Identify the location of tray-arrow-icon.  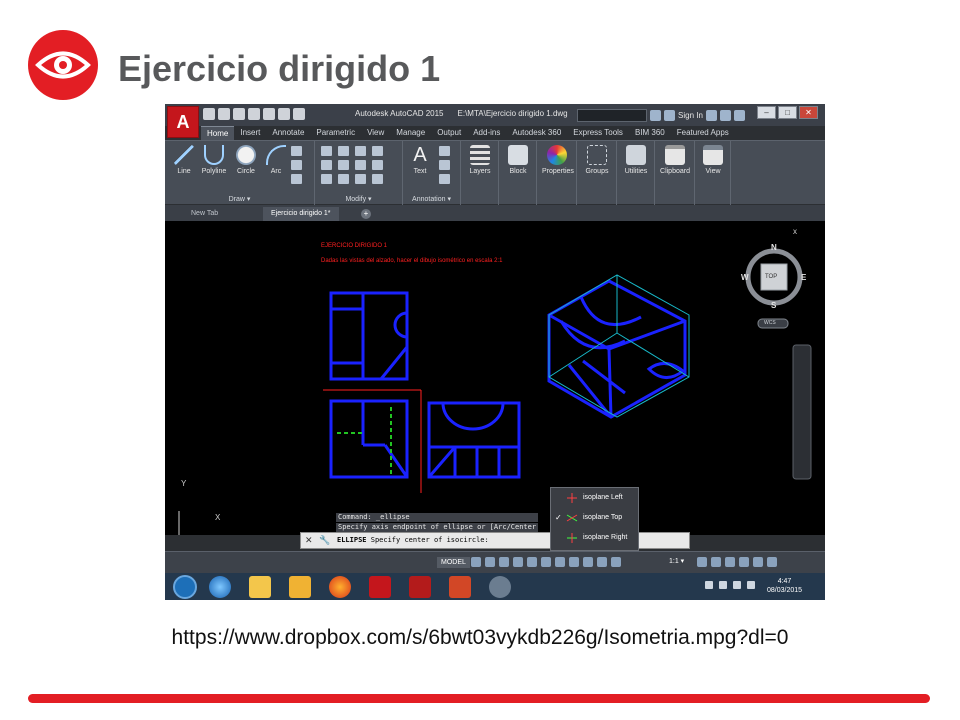
(709, 585).